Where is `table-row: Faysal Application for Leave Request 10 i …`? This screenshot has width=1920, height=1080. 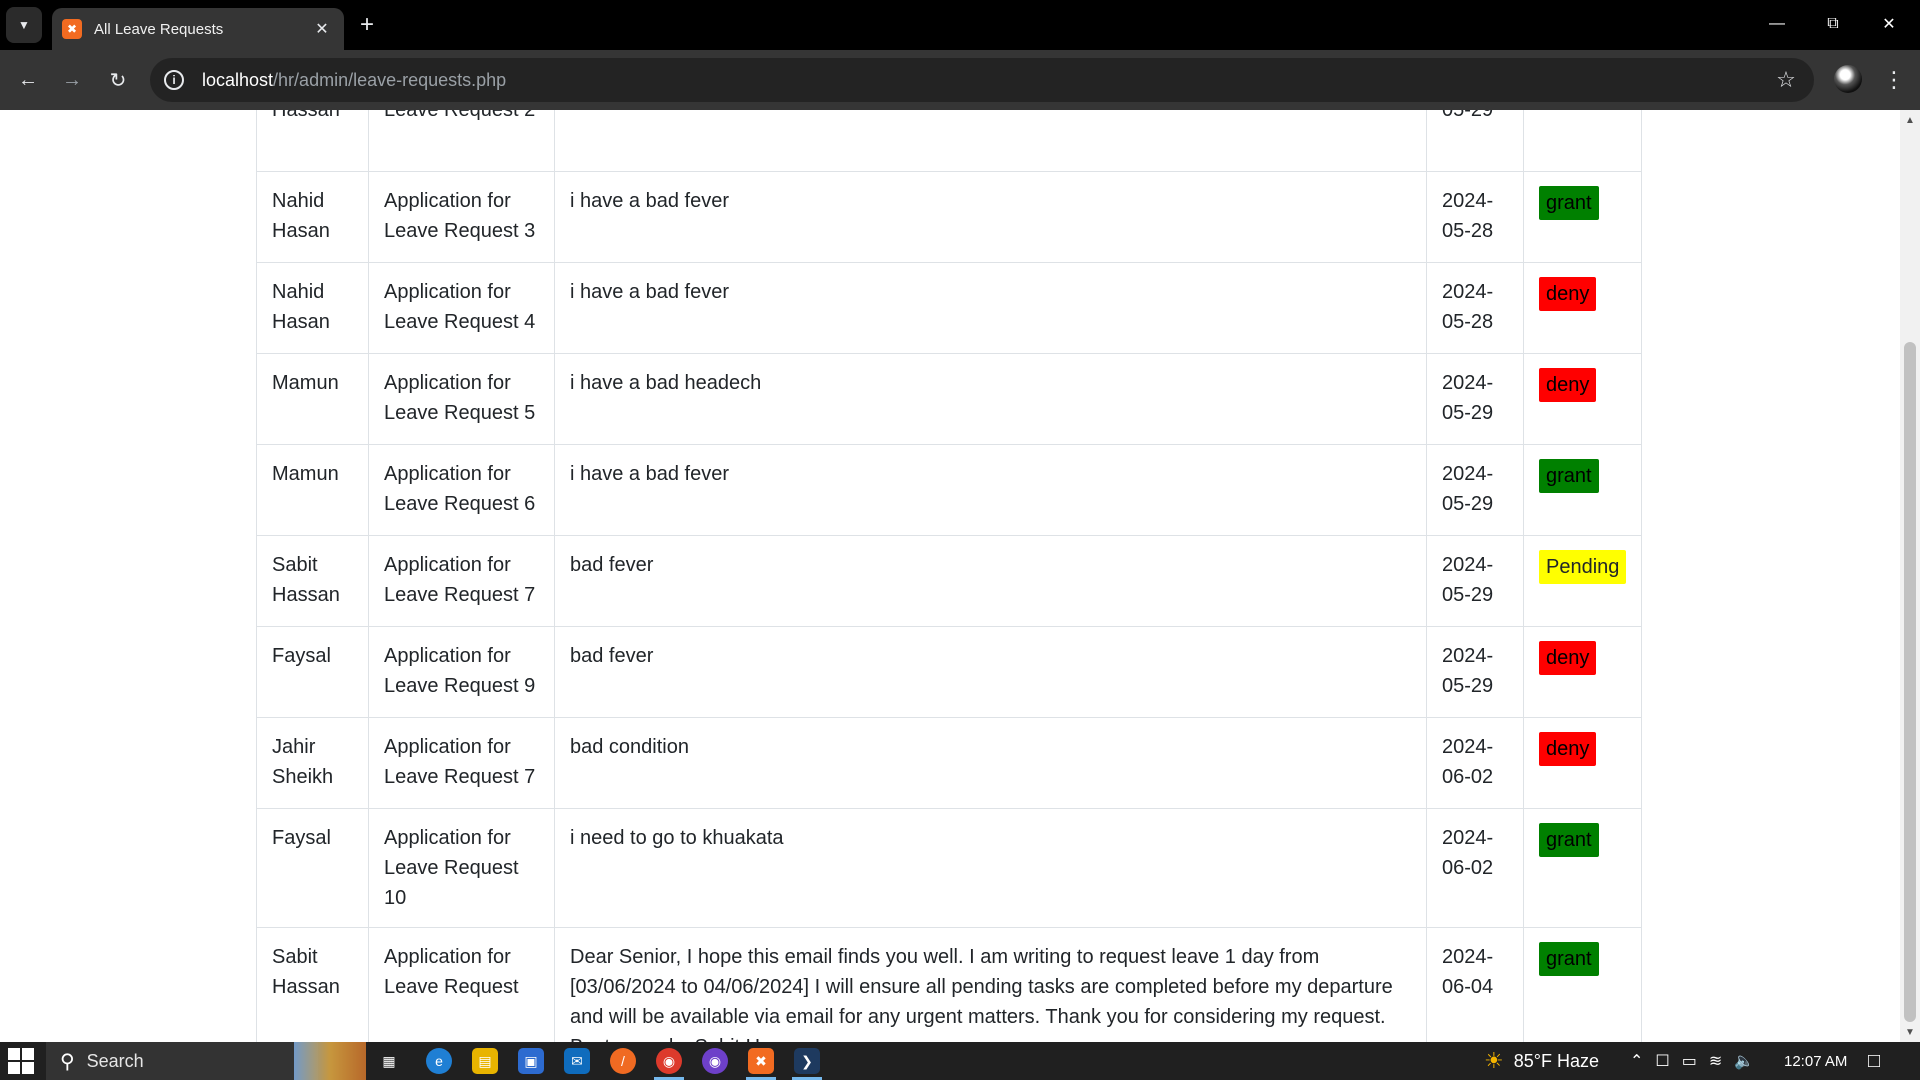 table-row: Faysal Application for Leave Request 10 i … is located at coordinates (949, 868).